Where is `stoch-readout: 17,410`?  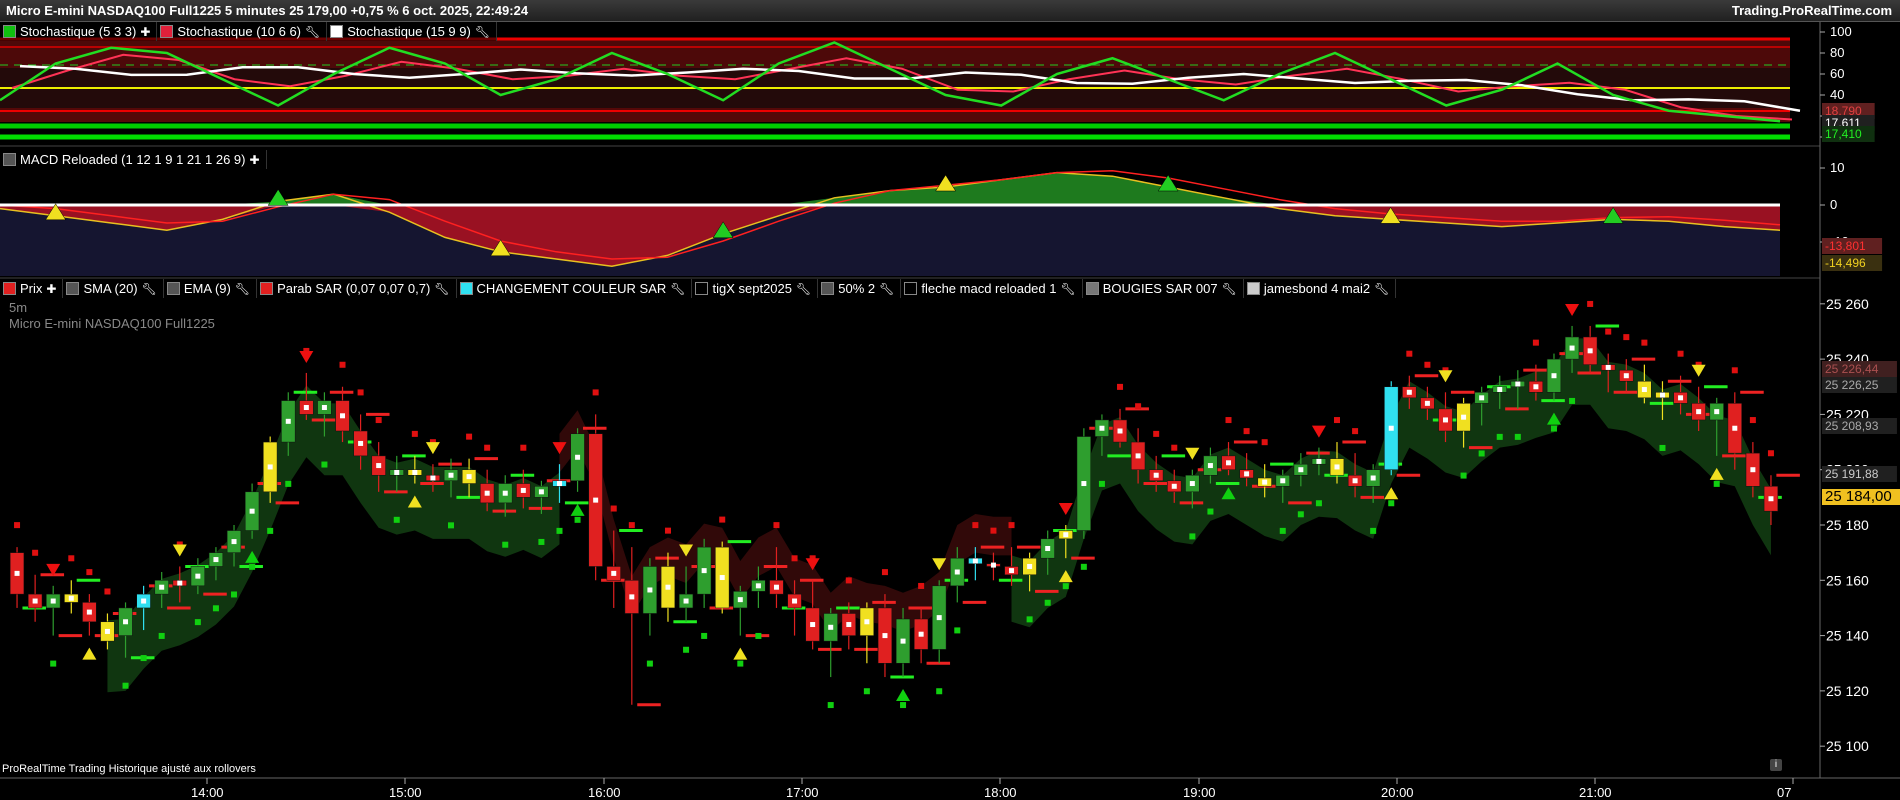 stoch-readout: 17,410 is located at coordinates (1843, 134).